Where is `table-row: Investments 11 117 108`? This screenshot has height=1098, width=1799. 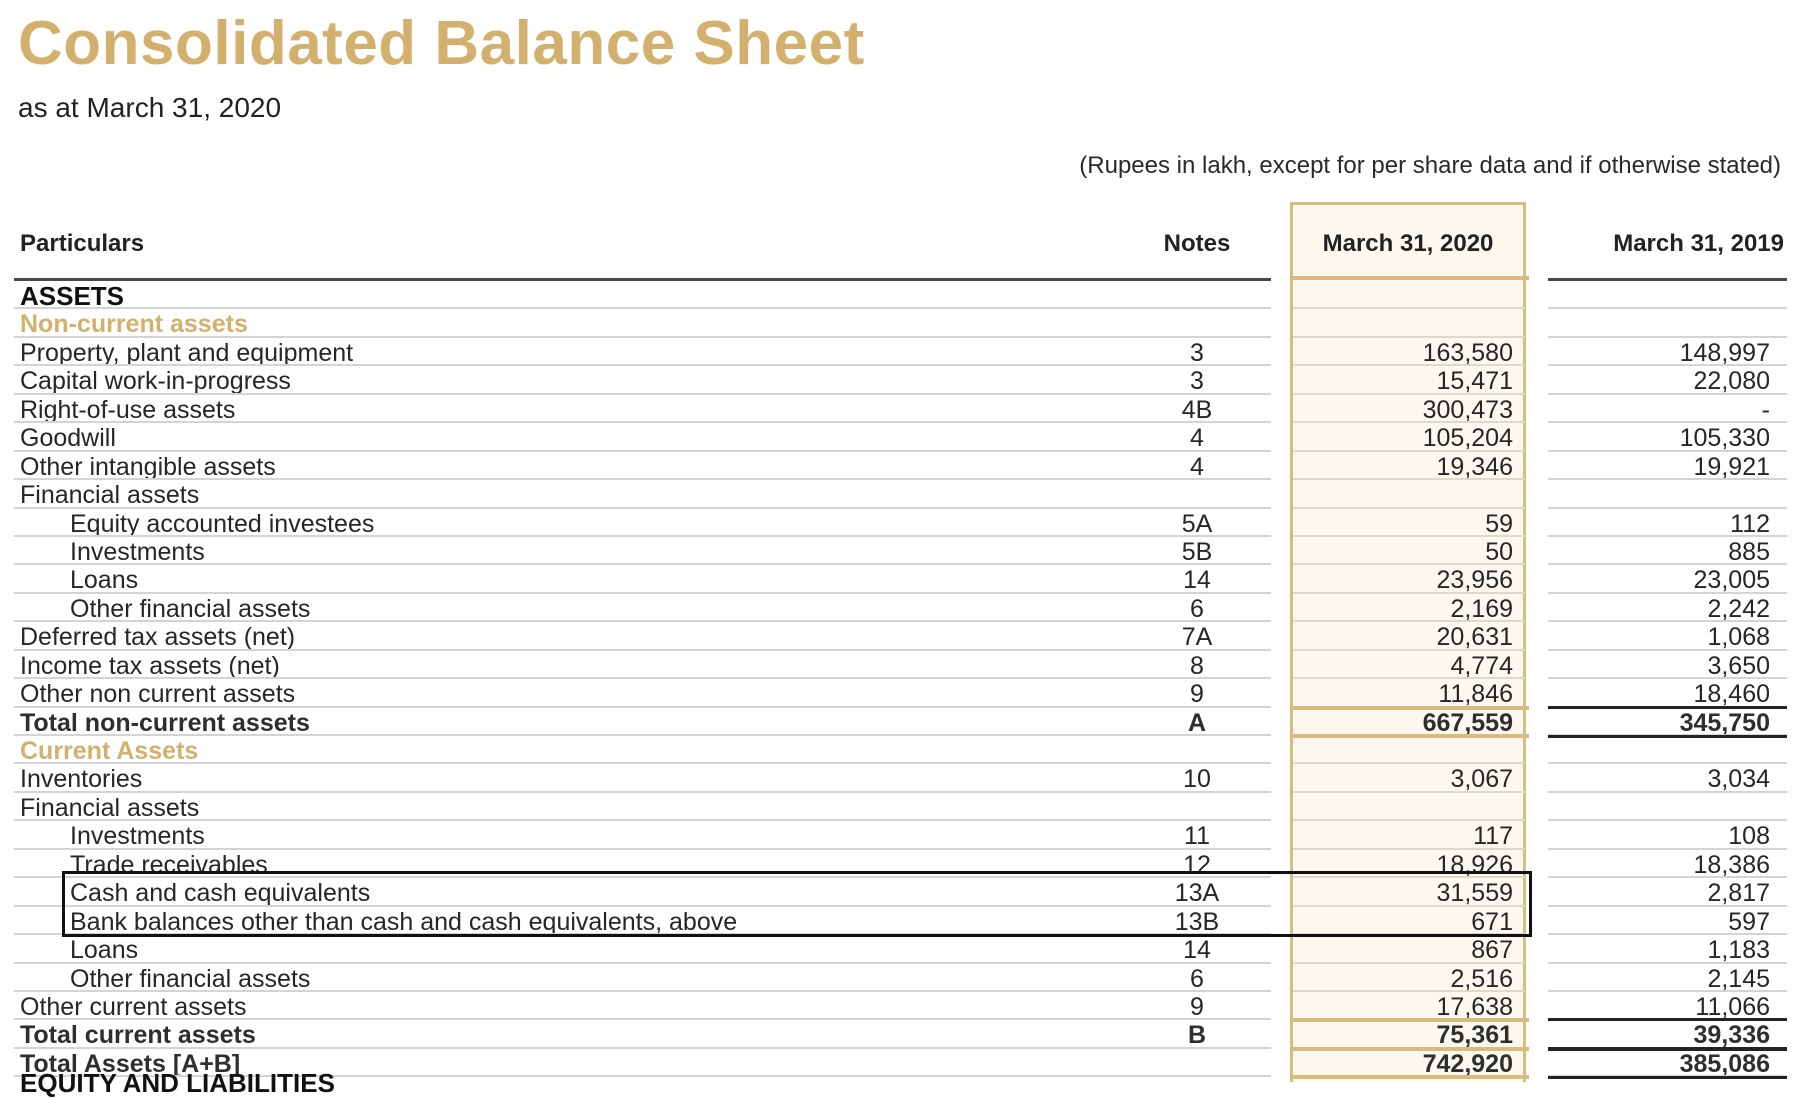
table-row: Investments 11 117 108 is located at coordinates (899, 836).